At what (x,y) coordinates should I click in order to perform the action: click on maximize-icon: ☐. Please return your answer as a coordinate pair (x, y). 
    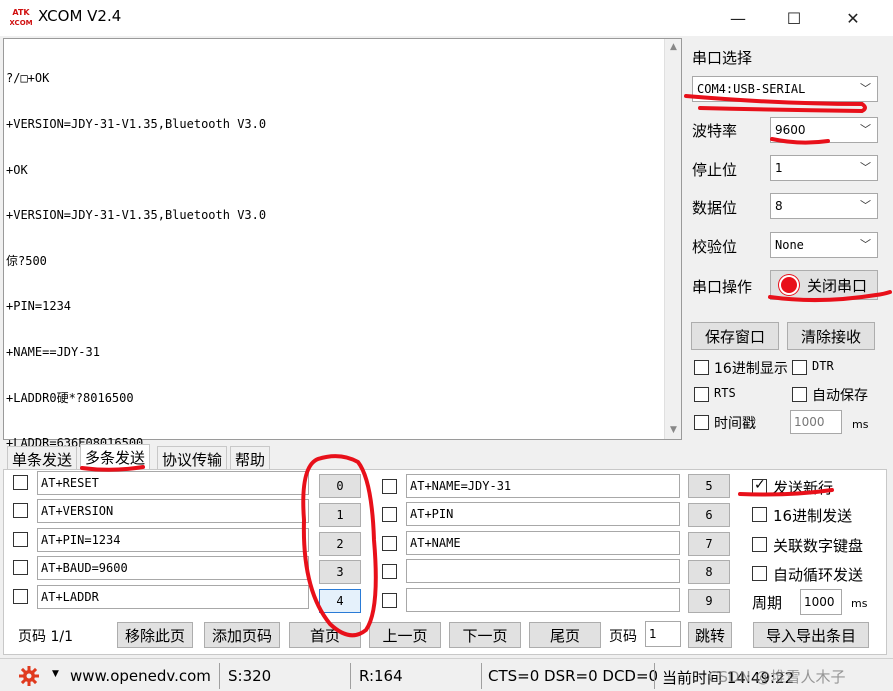
    Looking at the image, I should click on (794, 18).